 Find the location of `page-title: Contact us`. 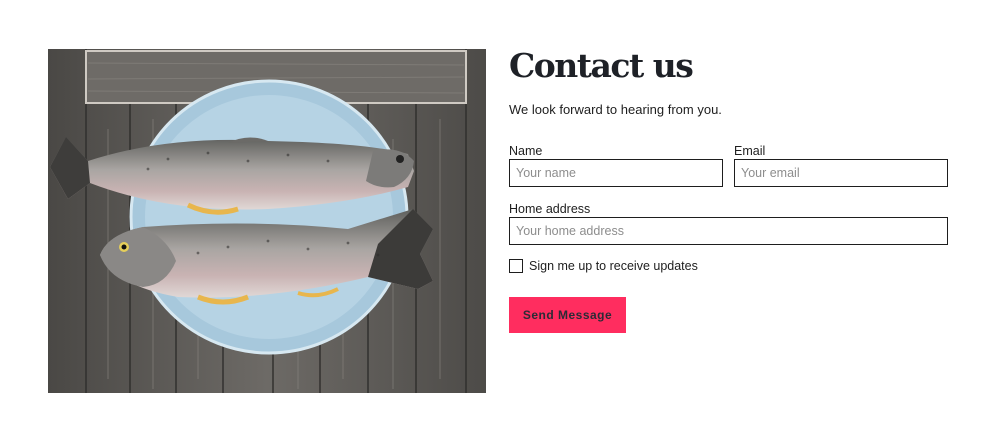

page-title: Contact us is located at coordinates (601, 65).